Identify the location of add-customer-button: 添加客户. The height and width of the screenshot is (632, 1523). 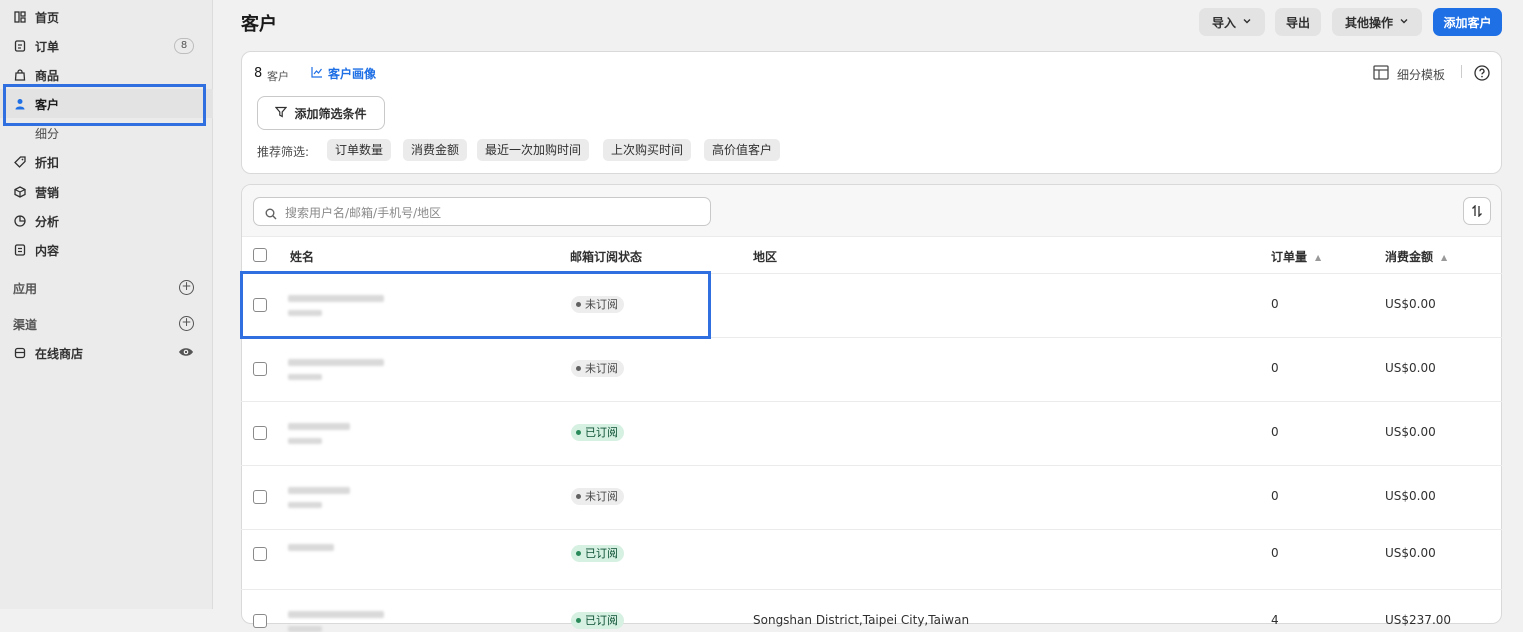
(1467, 22).